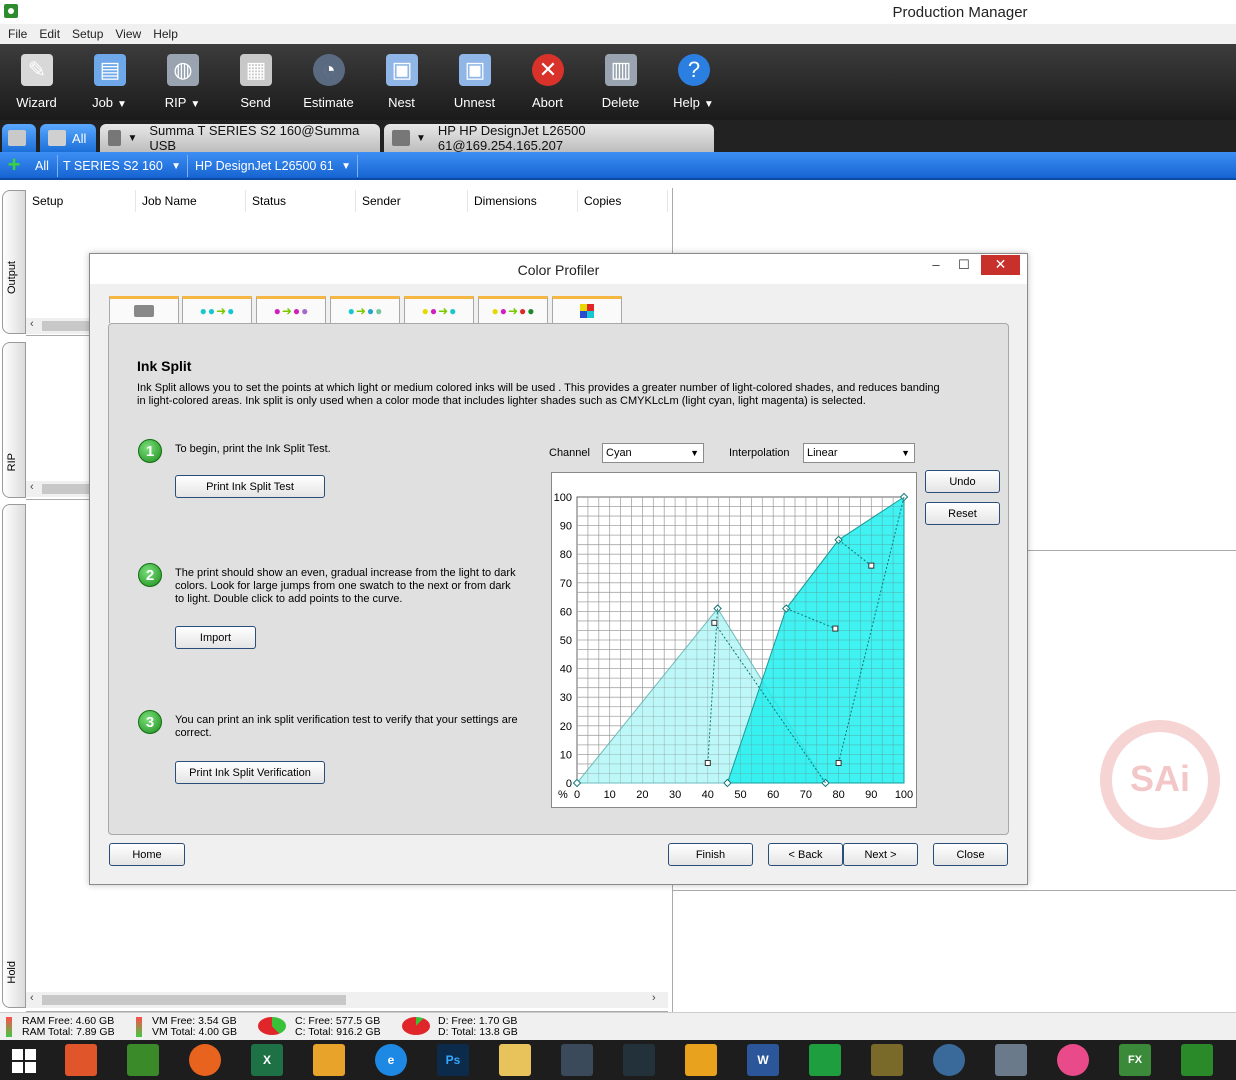 The height and width of the screenshot is (1080, 1236). What do you see at coordinates (329, 1060) in the screenshot?
I see `chrome-app-icon` at bounding box center [329, 1060].